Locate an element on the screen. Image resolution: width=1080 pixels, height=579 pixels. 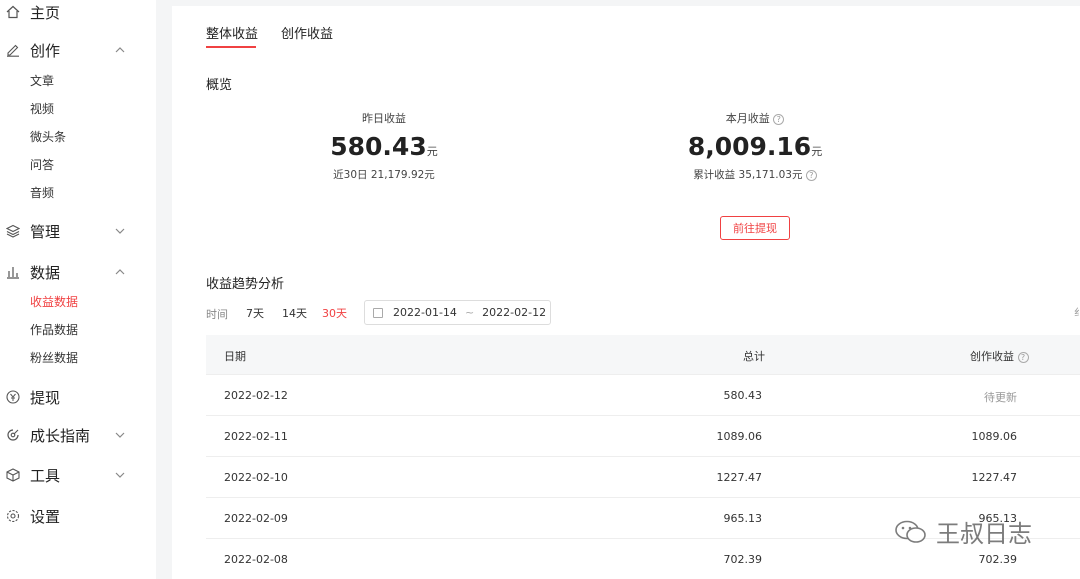
cell-total: 1089.06 is located at coordinates (739, 436).